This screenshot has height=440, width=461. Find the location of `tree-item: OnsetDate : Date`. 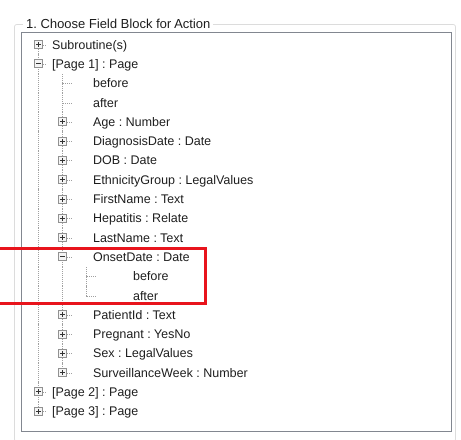

tree-item: OnsetDate : Date is located at coordinates (141, 257).